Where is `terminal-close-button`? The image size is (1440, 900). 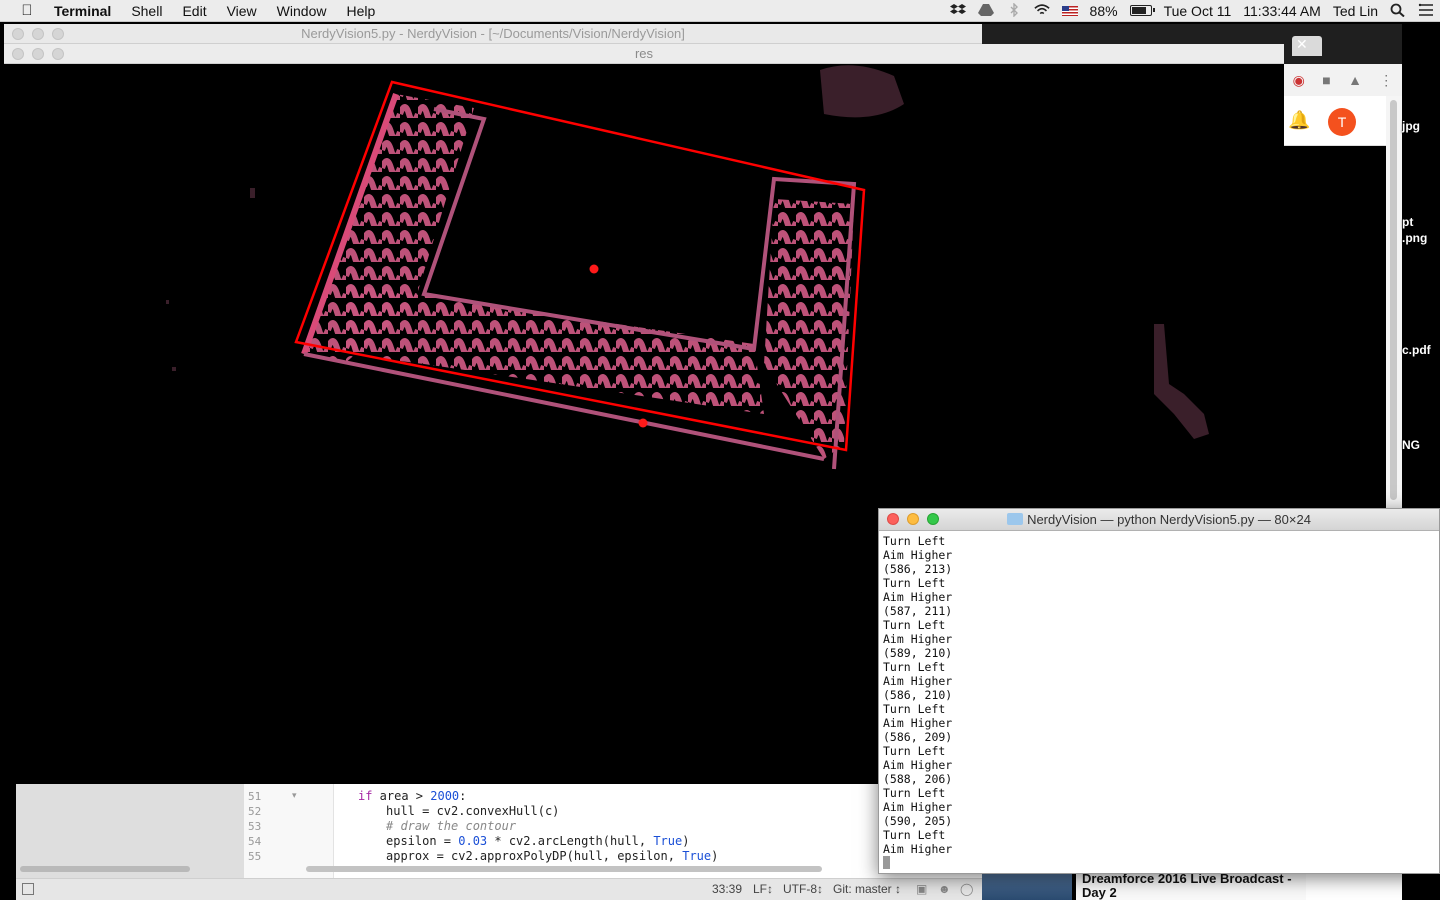
terminal-close-button is located at coordinates (893, 519).